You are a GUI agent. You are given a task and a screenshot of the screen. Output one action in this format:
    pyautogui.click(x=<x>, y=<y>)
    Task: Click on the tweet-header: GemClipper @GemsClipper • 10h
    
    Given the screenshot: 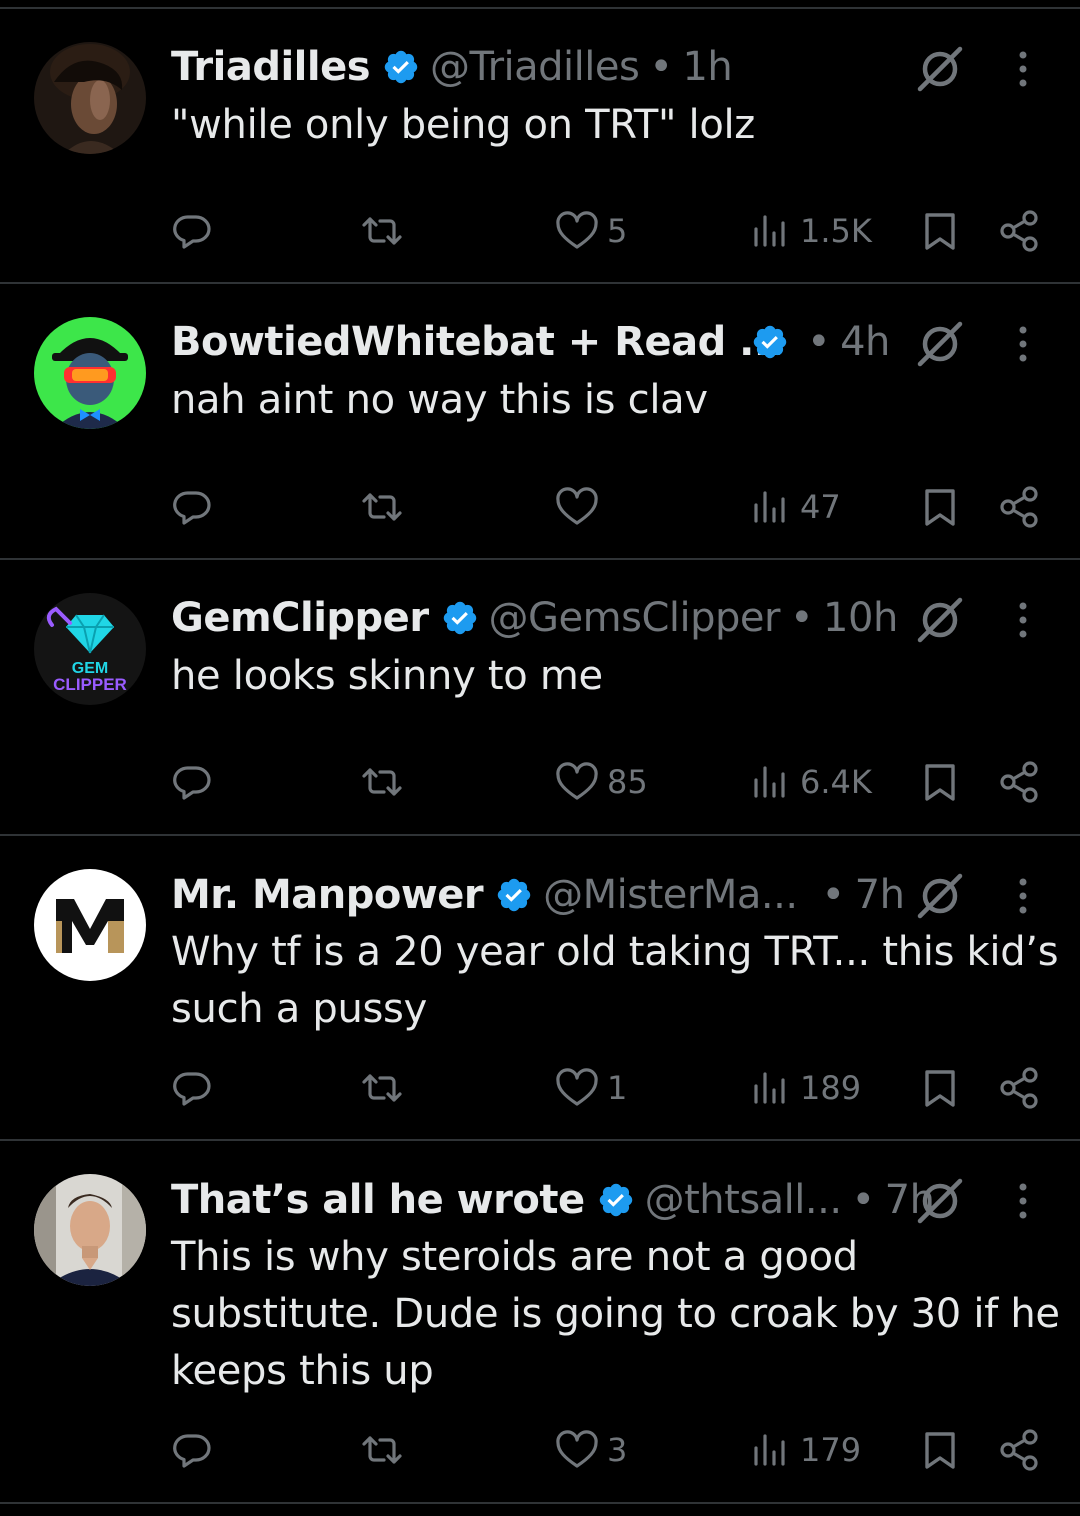 What is the action you would take?
    pyautogui.click(x=534, y=618)
    